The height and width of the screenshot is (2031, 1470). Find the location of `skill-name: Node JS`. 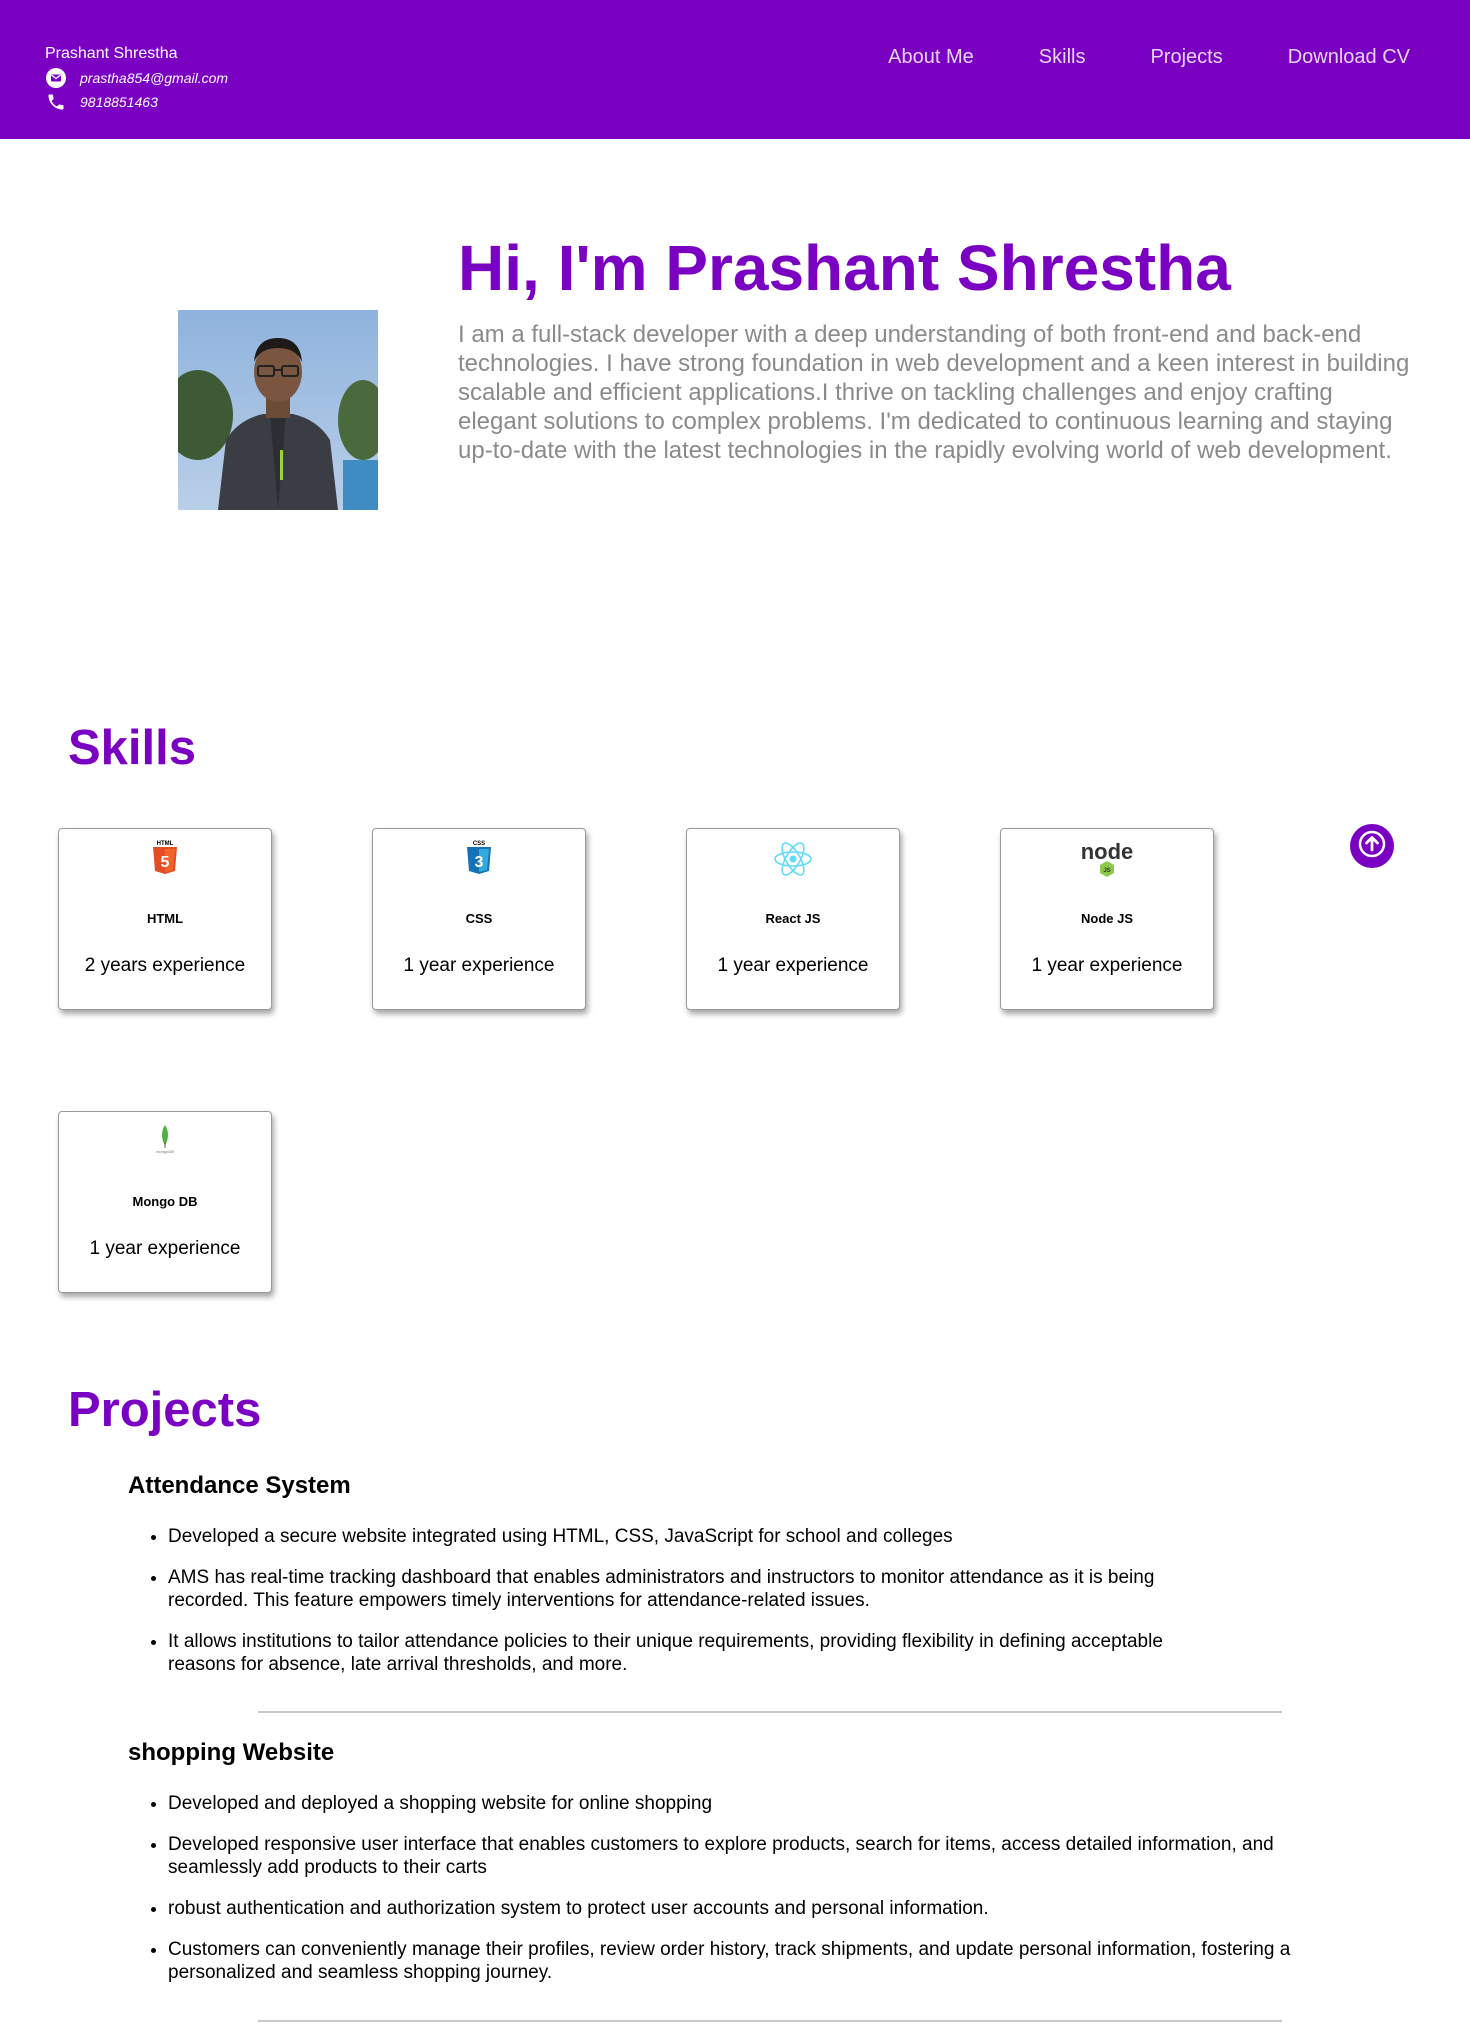

skill-name: Node JS is located at coordinates (1106, 918).